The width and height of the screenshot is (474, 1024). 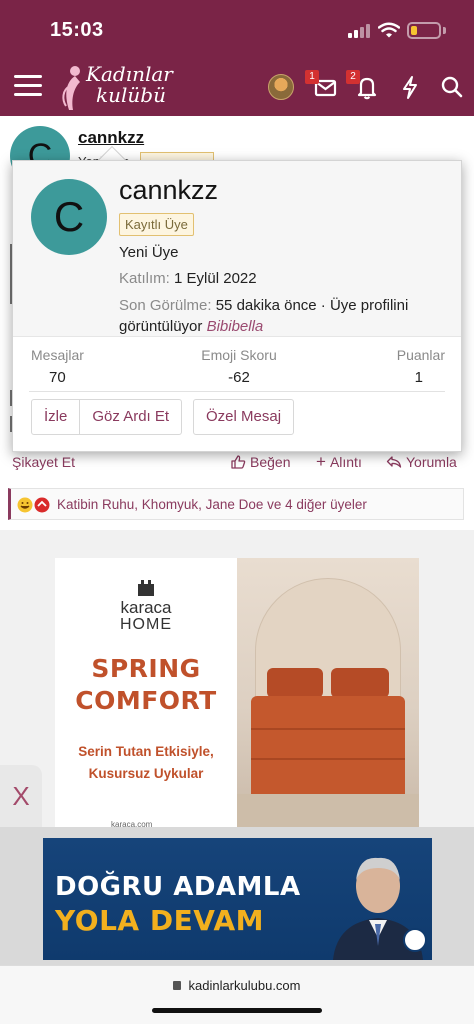 What do you see at coordinates (431, 462) in the screenshot?
I see `reply-label: Yorumla` at bounding box center [431, 462].